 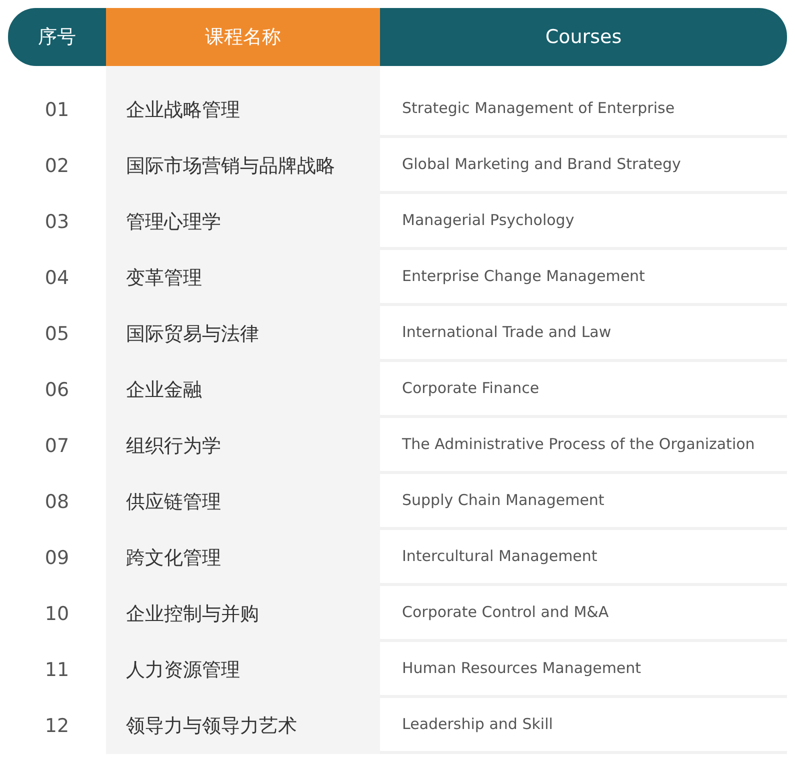 What do you see at coordinates (57, 390) in the screenshot?
I see `row-number: 06` at bounding box center [57, 390].